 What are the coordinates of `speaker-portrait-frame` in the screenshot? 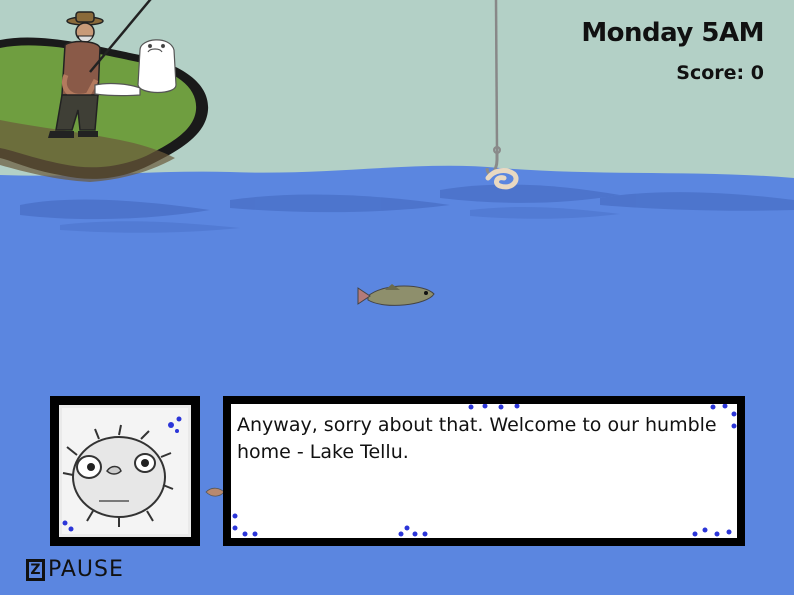 It's located at (125, 471).